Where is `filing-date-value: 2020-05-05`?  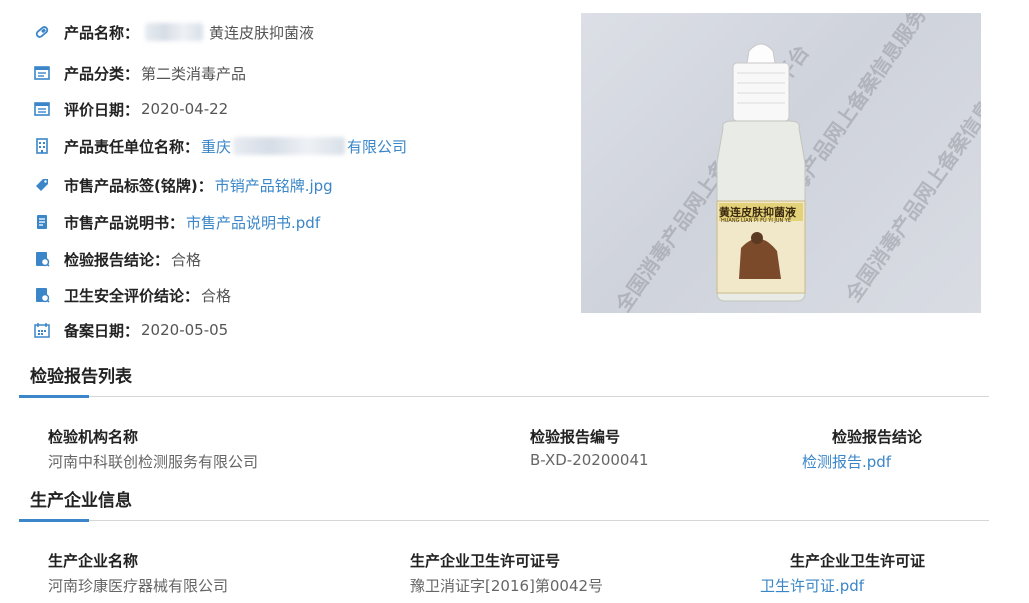
filing-date-value: 2020-05-05 is located at coordinates (185, 330).